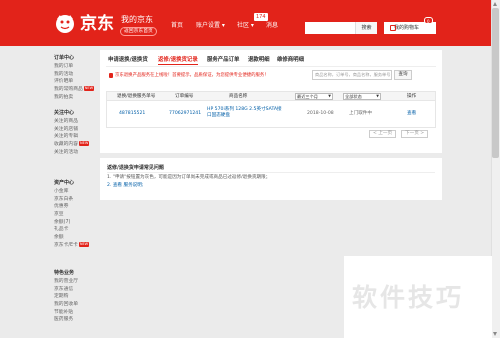  What do you see at coordinates (411, 114) in the screenshot?
I see `view-link: 查看` at bounding box center [411, 114].